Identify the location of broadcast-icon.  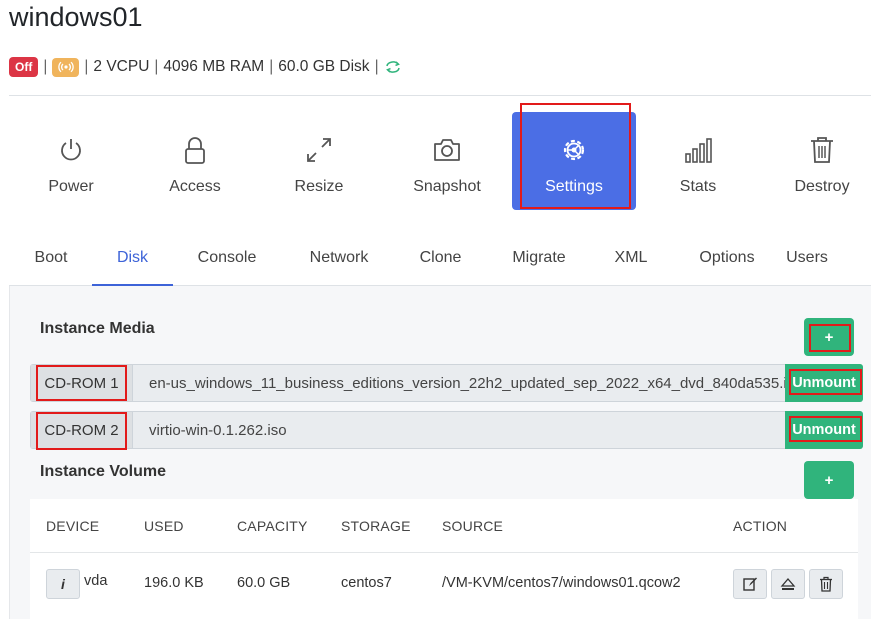
(66, 67).